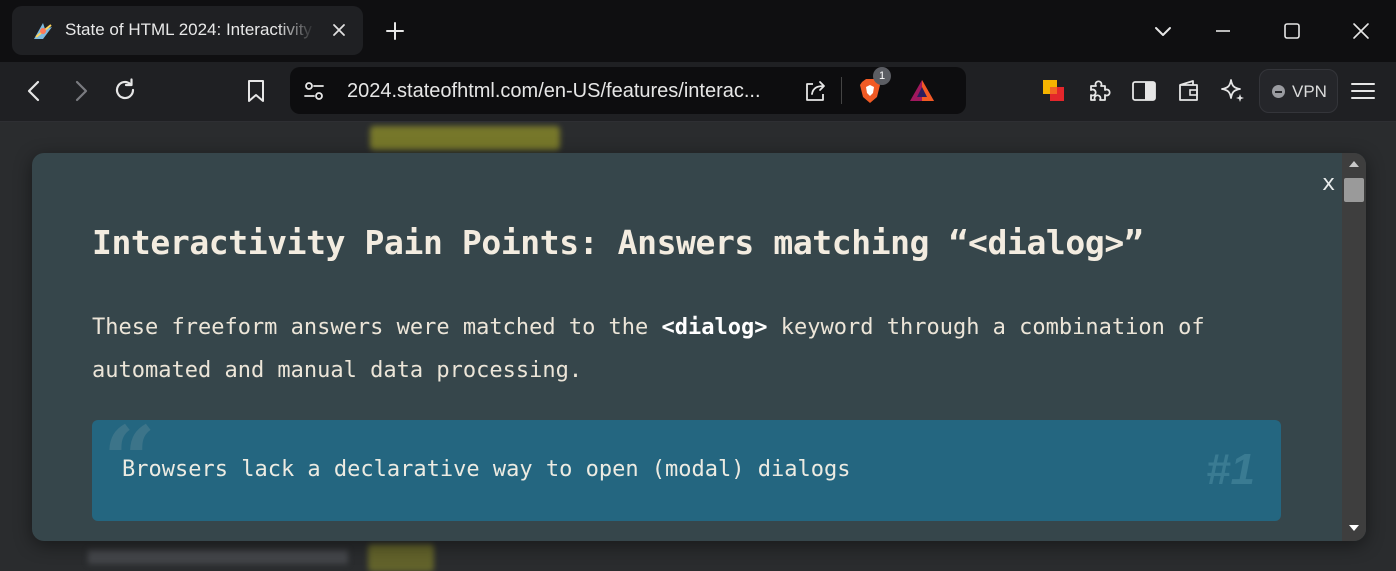 The height and width of the screenshot is (571, 1396). I want to click on share-icon, so click(816, 91).